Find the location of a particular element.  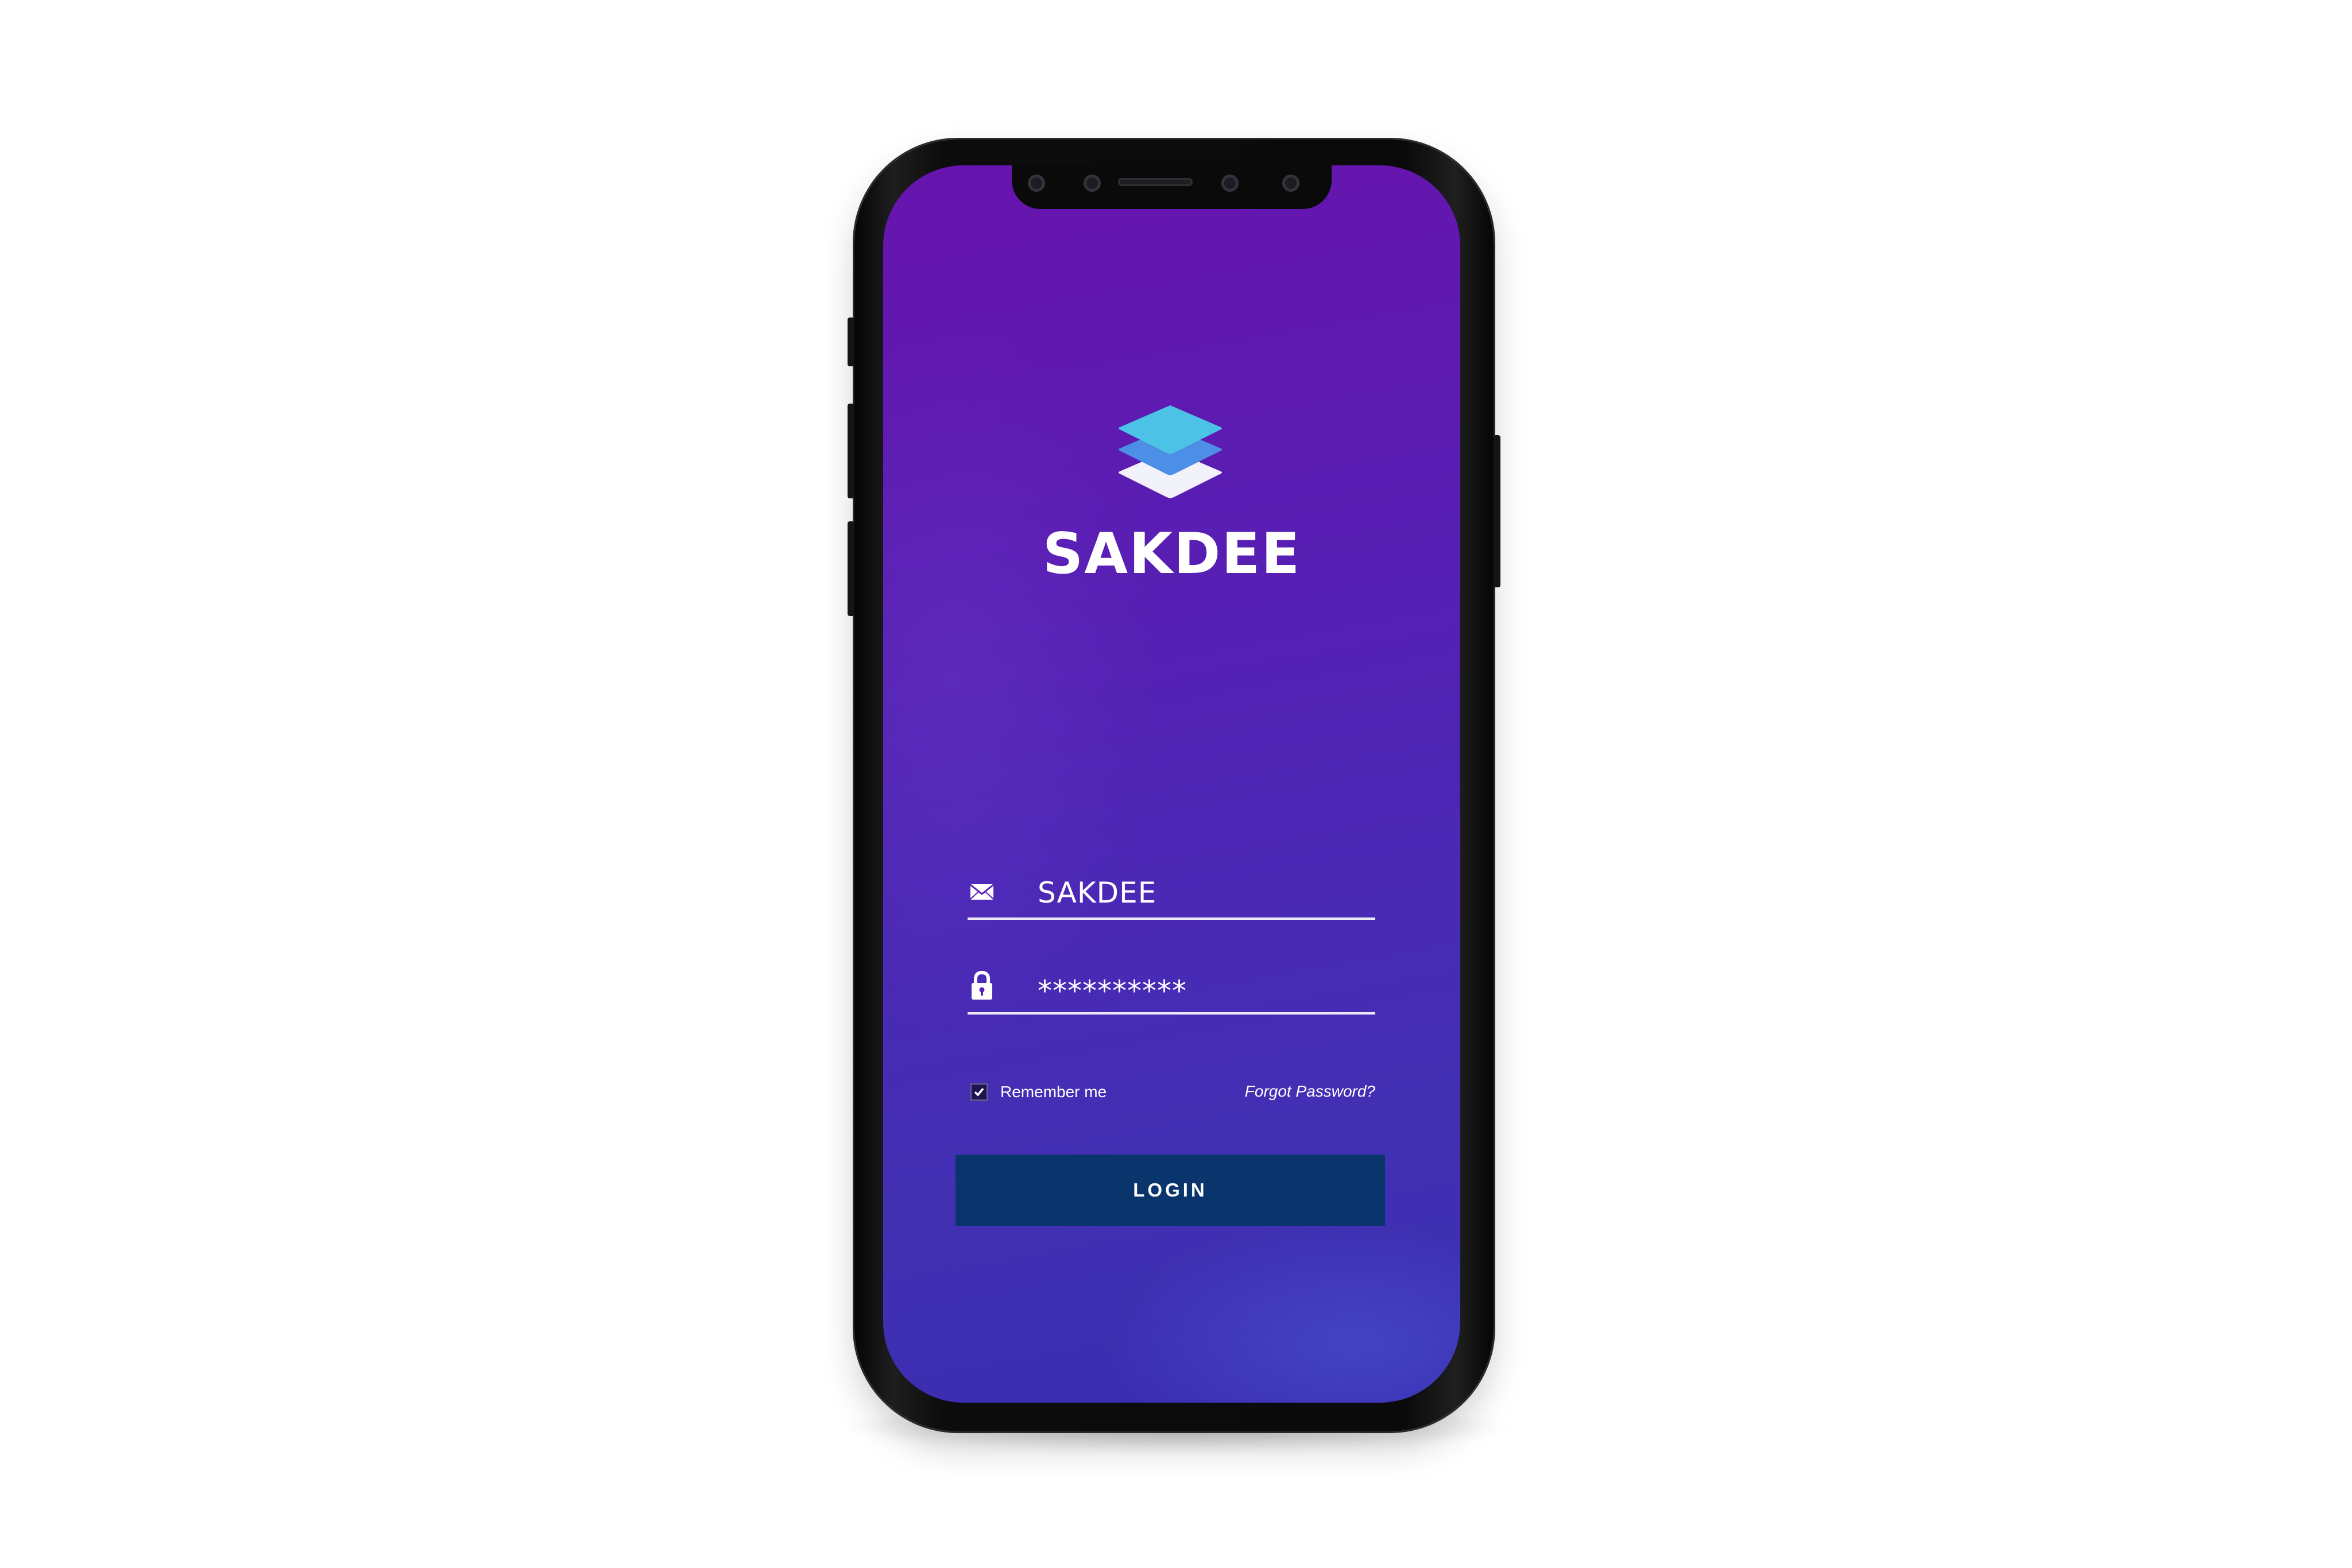

remember-me-label: Remember me is located at coordinates (1053, 1092).